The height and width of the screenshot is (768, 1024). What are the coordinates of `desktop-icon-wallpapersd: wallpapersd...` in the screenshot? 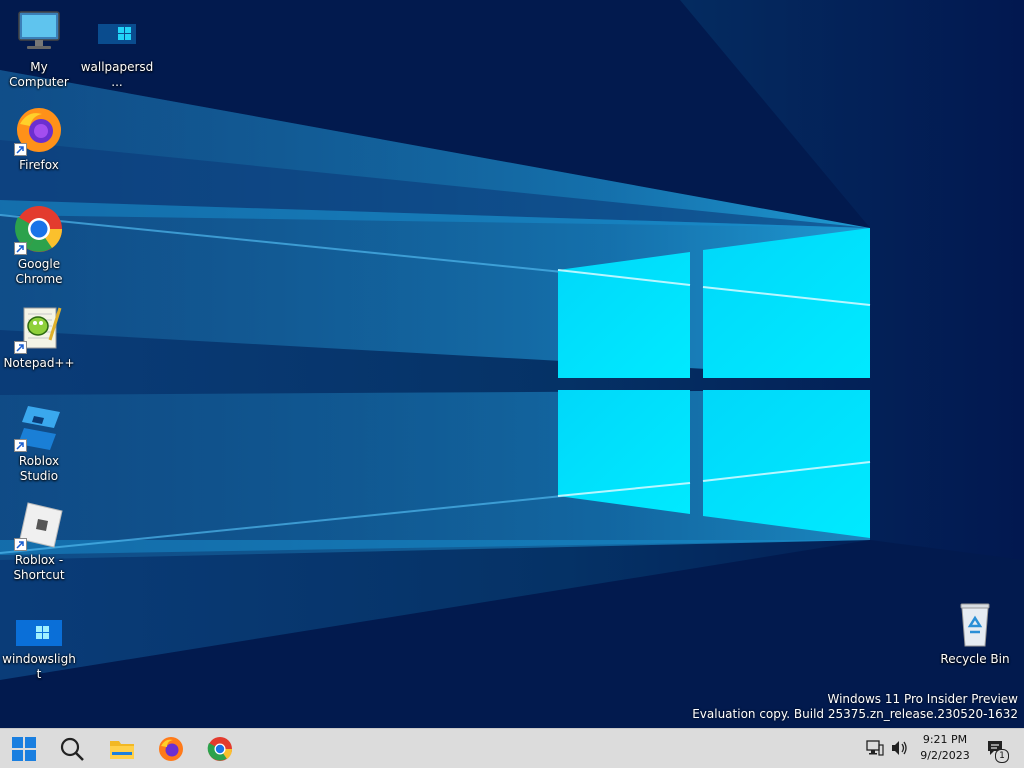 It's located at (117, 49).